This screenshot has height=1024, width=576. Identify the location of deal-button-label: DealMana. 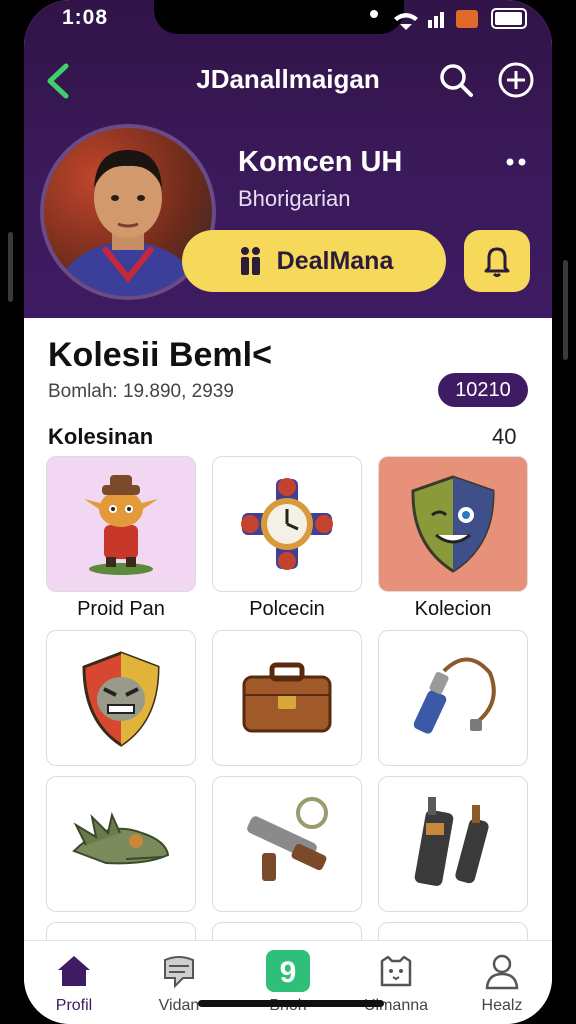
(335, 260).